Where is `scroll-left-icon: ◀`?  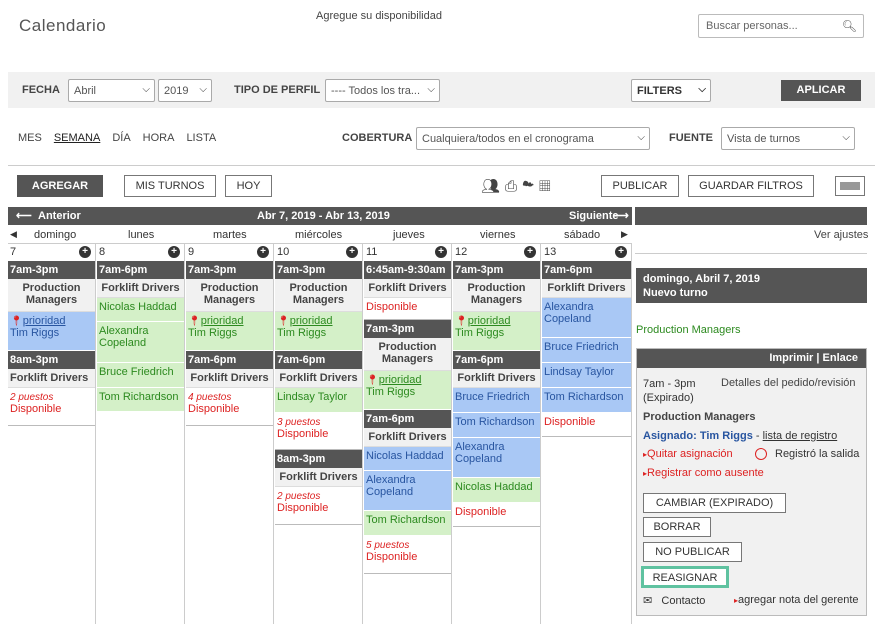
scroll-left-icon: ◀ is located at coordinates (13, 234).